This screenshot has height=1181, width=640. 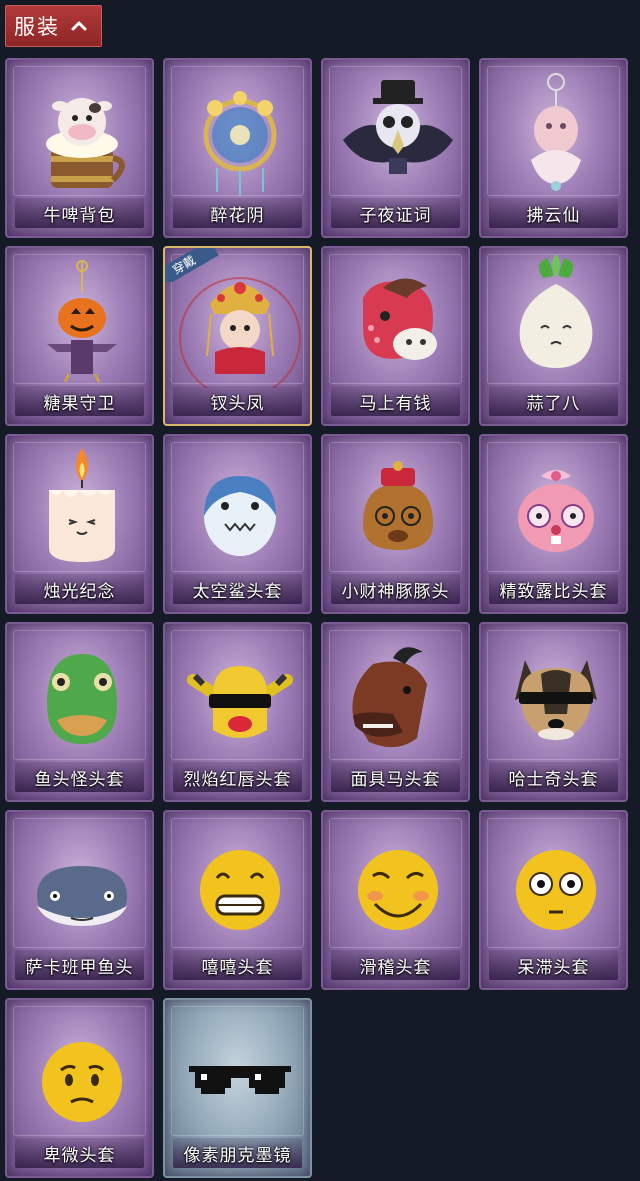 What do you see at coordinates (237, 779) in the screenshot?
I see `costume-name: 烈焰红唇头套` at bounding box center [237, 779].